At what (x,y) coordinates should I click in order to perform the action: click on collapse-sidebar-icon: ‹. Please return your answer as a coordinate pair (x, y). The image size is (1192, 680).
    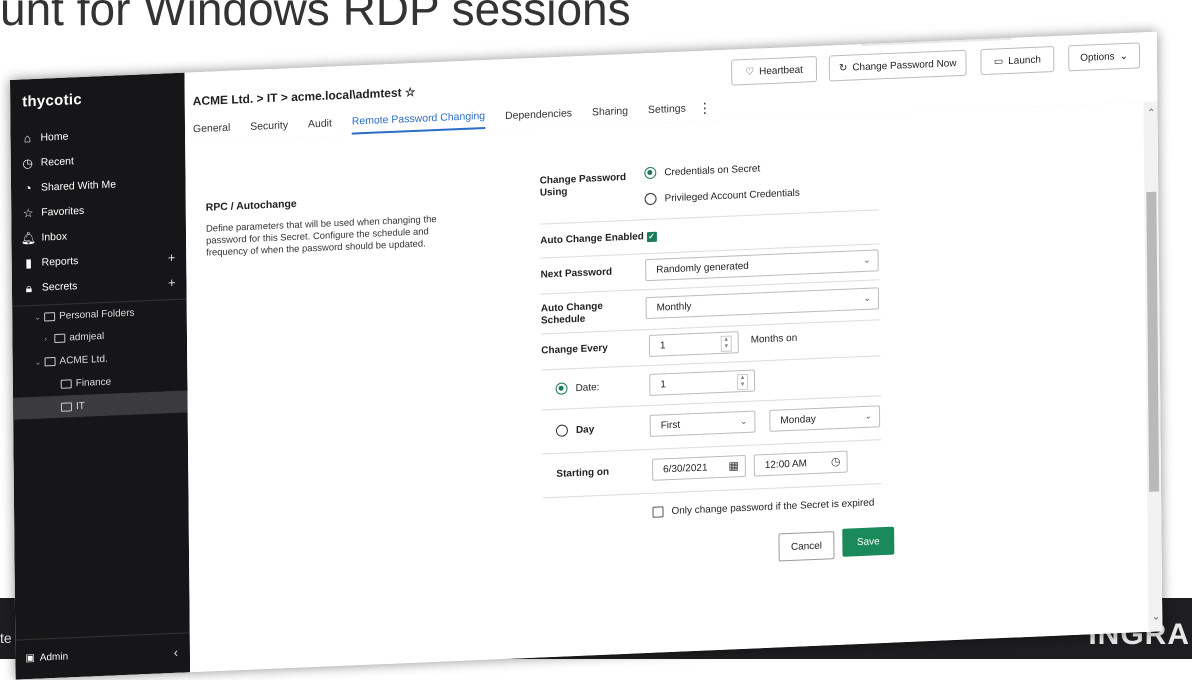
    Looking at the image, I should click on (176, 652).